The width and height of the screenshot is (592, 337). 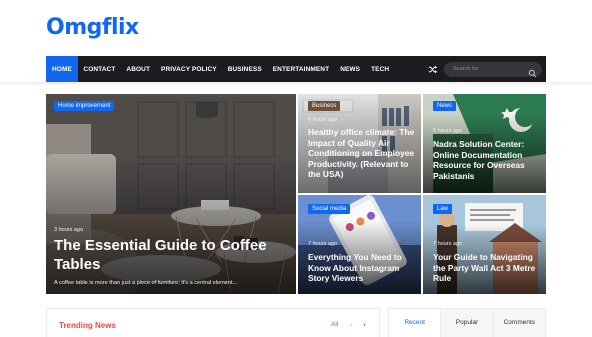 I want to click on tab-recent: Recent, so click(x=415, y=323).